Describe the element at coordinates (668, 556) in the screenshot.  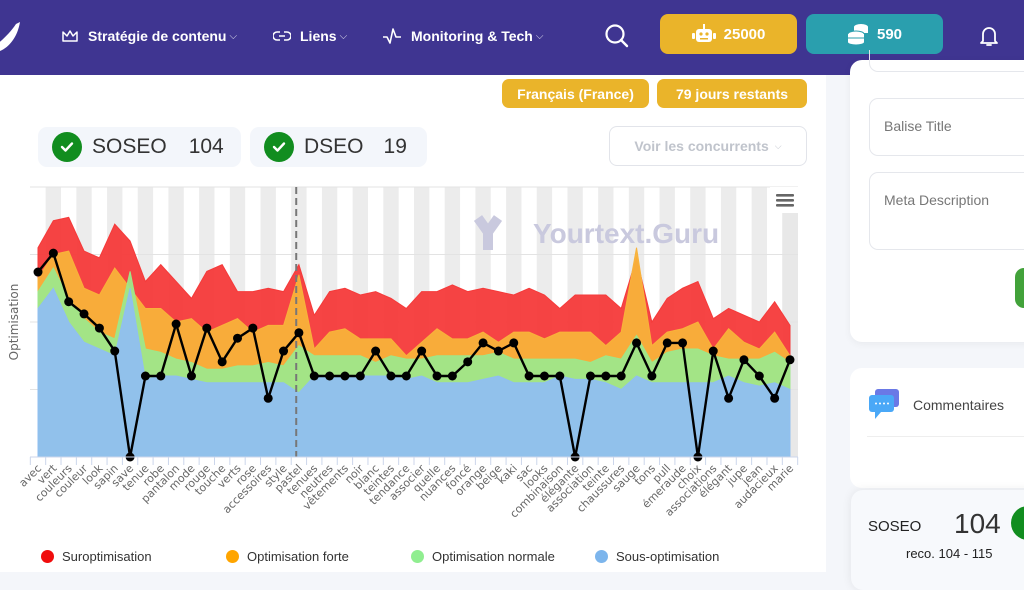
I see `legend-label: Sous-optimisation` at that location.